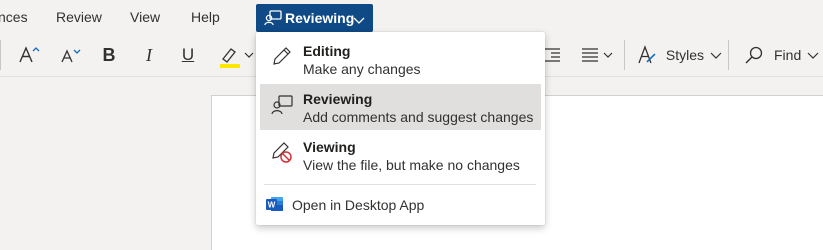  I want to click on mode-option-title: Viewing, so click(329, 147).